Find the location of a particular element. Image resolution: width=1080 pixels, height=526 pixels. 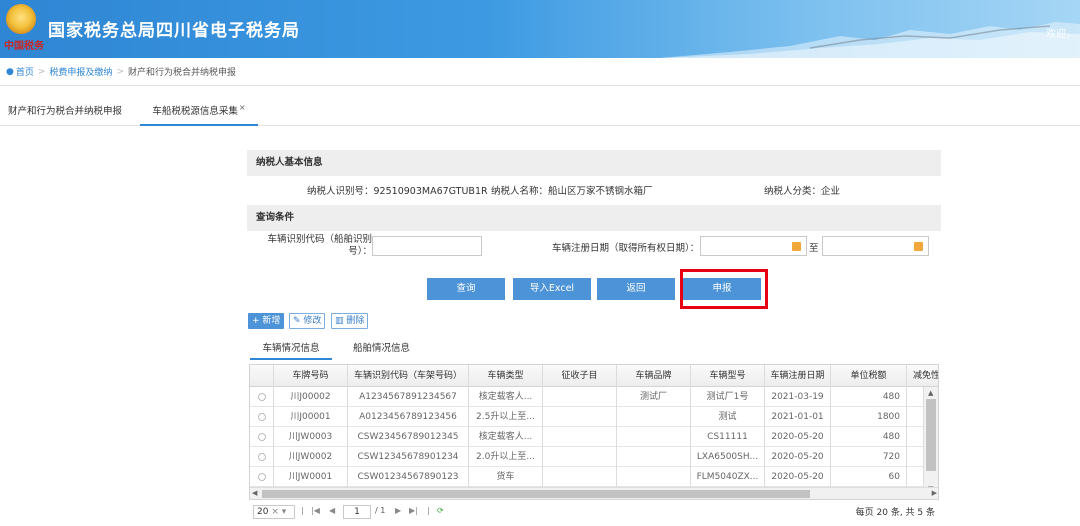

welcome-text: 欢迎， is located at coordinates (1061, 34).